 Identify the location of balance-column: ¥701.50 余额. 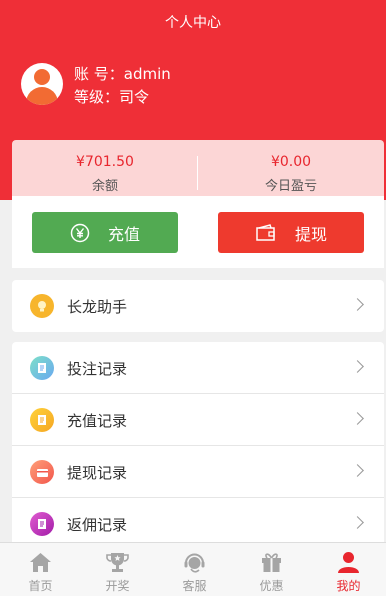
(105, 168).